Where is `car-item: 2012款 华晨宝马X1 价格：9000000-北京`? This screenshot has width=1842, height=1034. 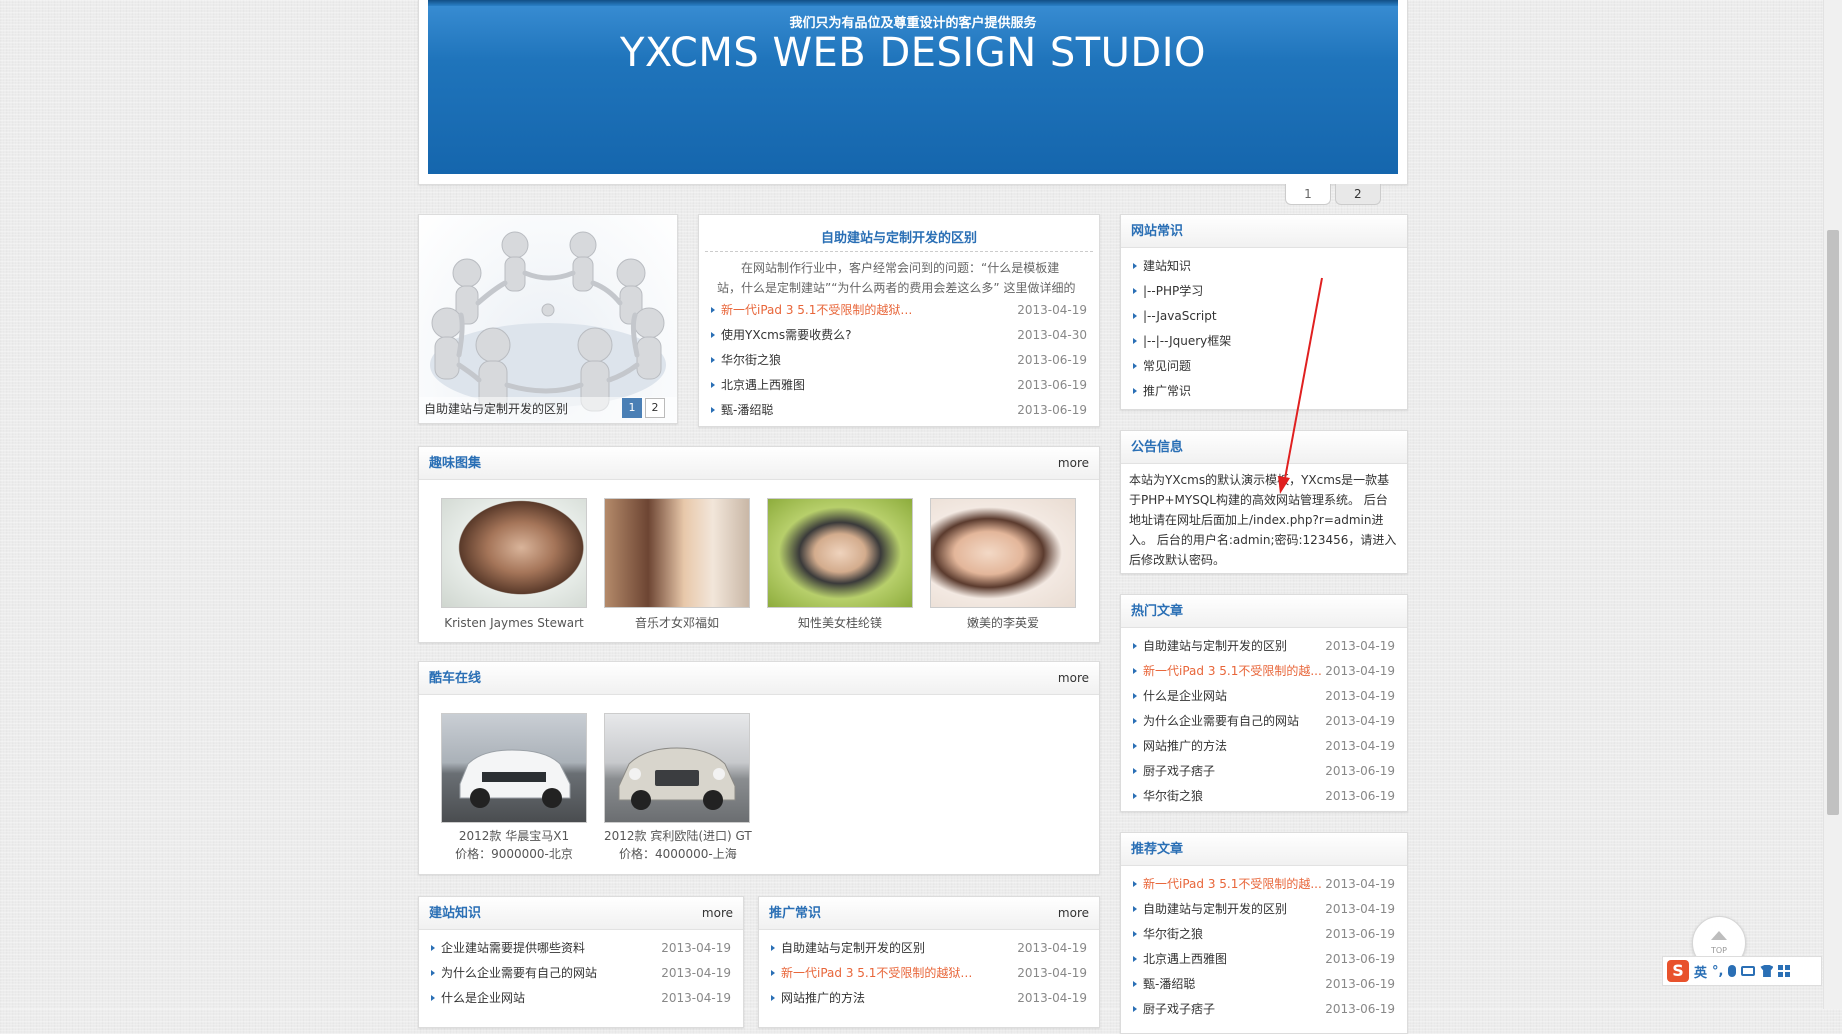 car-item: 2012款 华晨宝马X1 价格：9000000-北京 is located at coordinates (514, 788).